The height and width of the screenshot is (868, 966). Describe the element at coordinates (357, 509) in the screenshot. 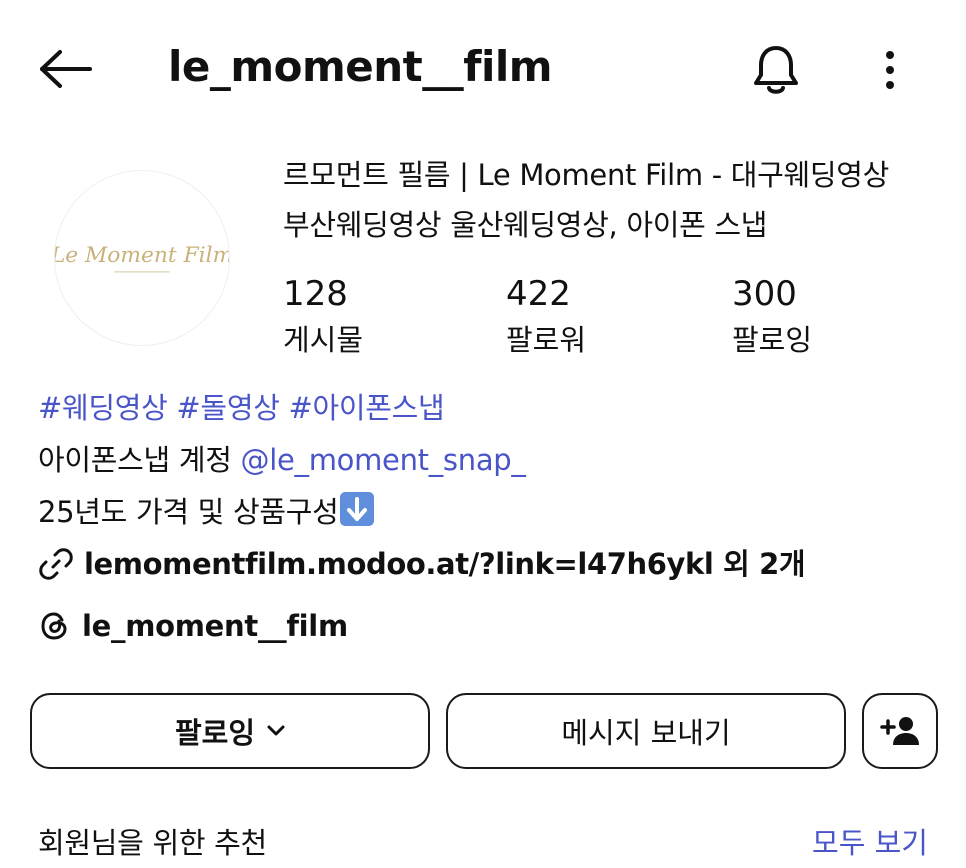

I see `down-arrow-emoji-icon` at that location.